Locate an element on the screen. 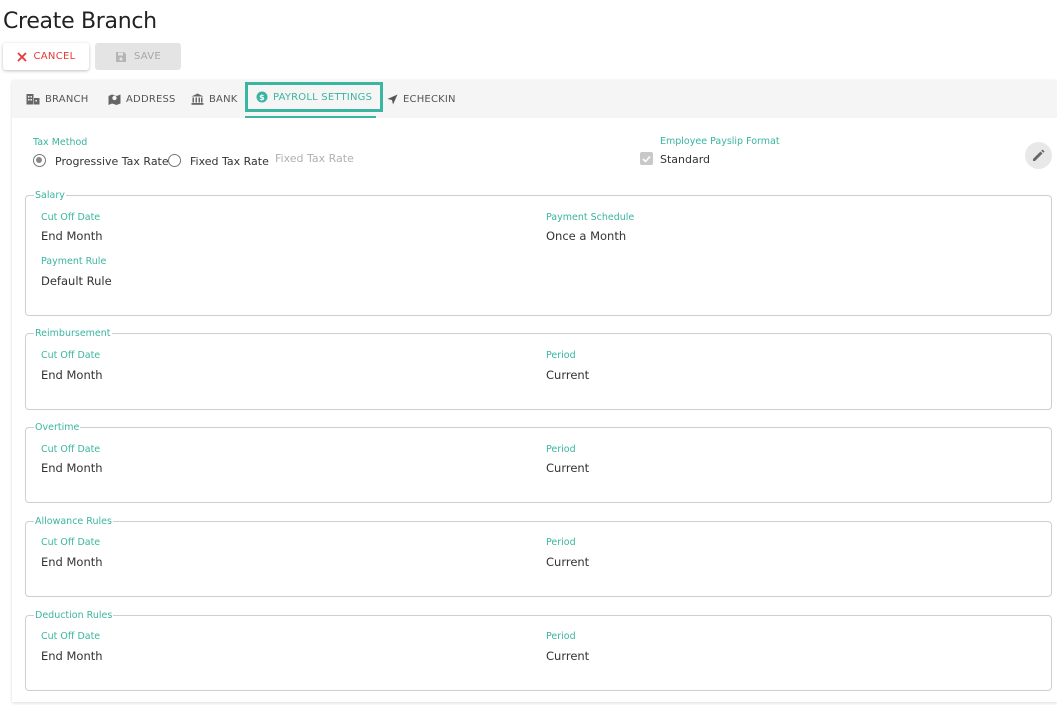 This screenshot has width=1057, height=705. overtime-cutoff-label: Cut Off Date is located at coordinates (71, 449).